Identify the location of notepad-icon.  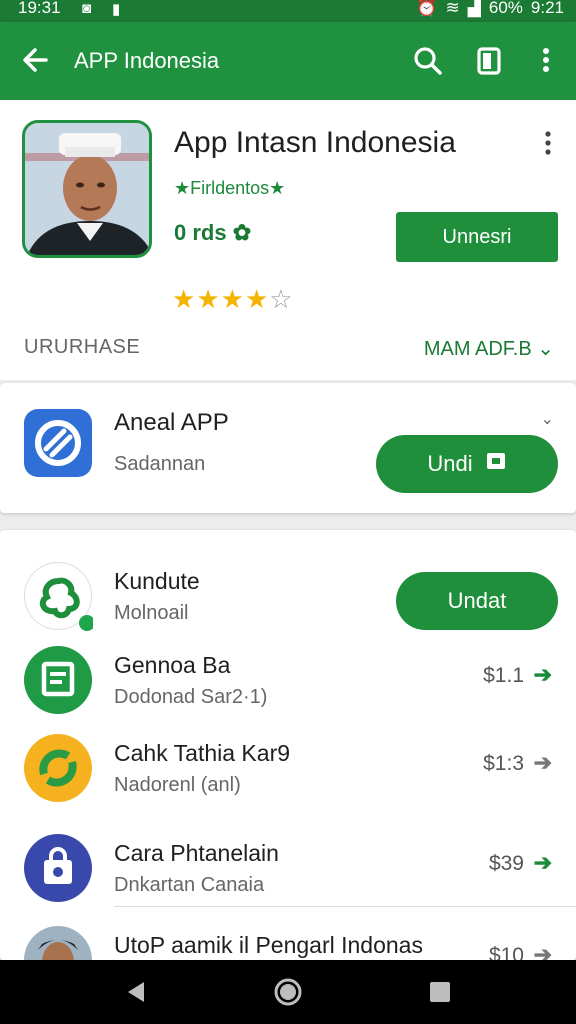
(58, 680).